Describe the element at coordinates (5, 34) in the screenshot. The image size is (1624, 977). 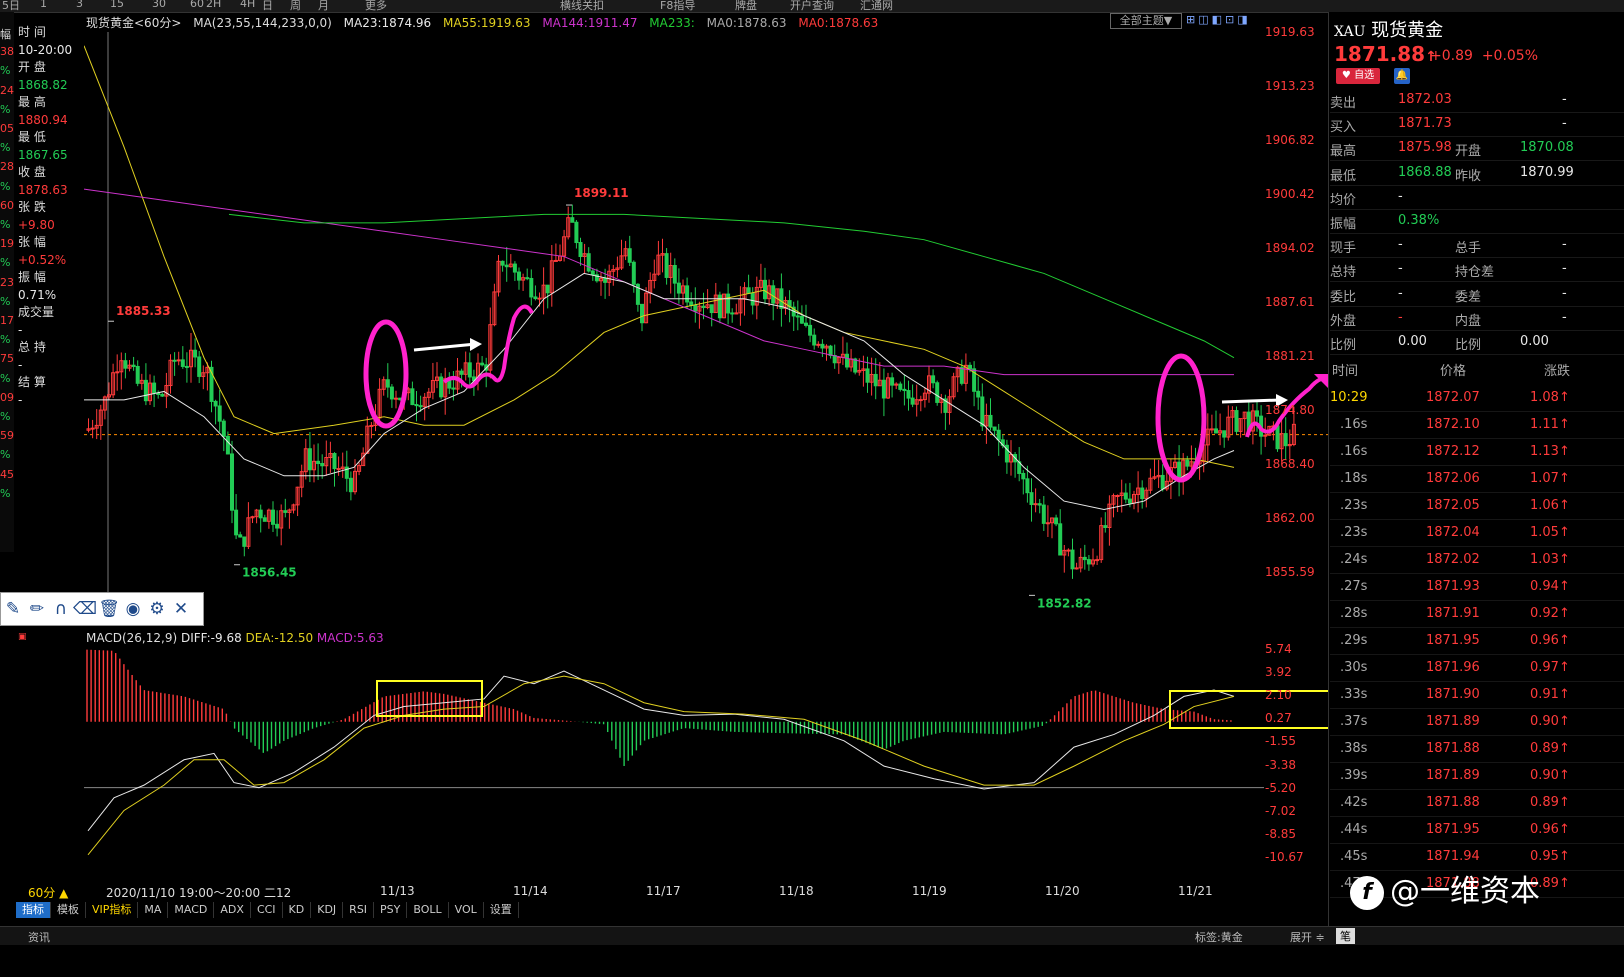
I see `clipped-fragment: 幅` at that location.